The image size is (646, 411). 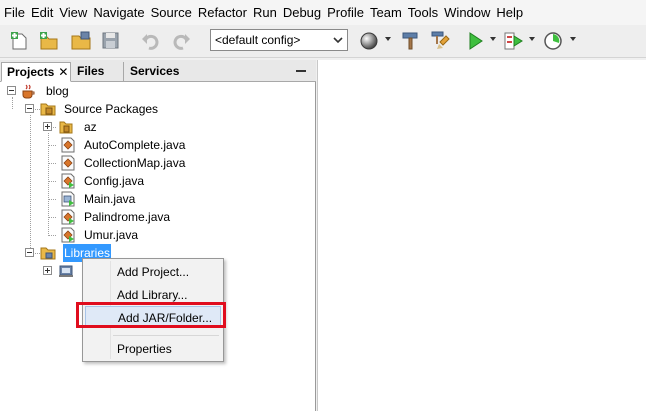 What do you see at coordinates (338, 40) in the screenshot?
I see `chevron-down-icon` at bounding box center [338, 40].